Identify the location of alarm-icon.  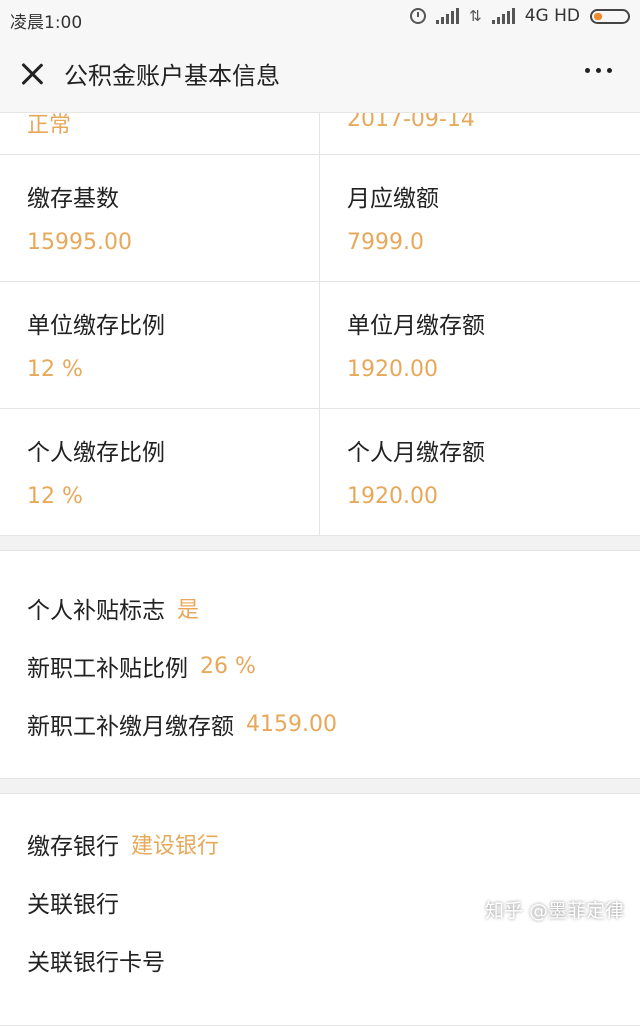
(418, 16).